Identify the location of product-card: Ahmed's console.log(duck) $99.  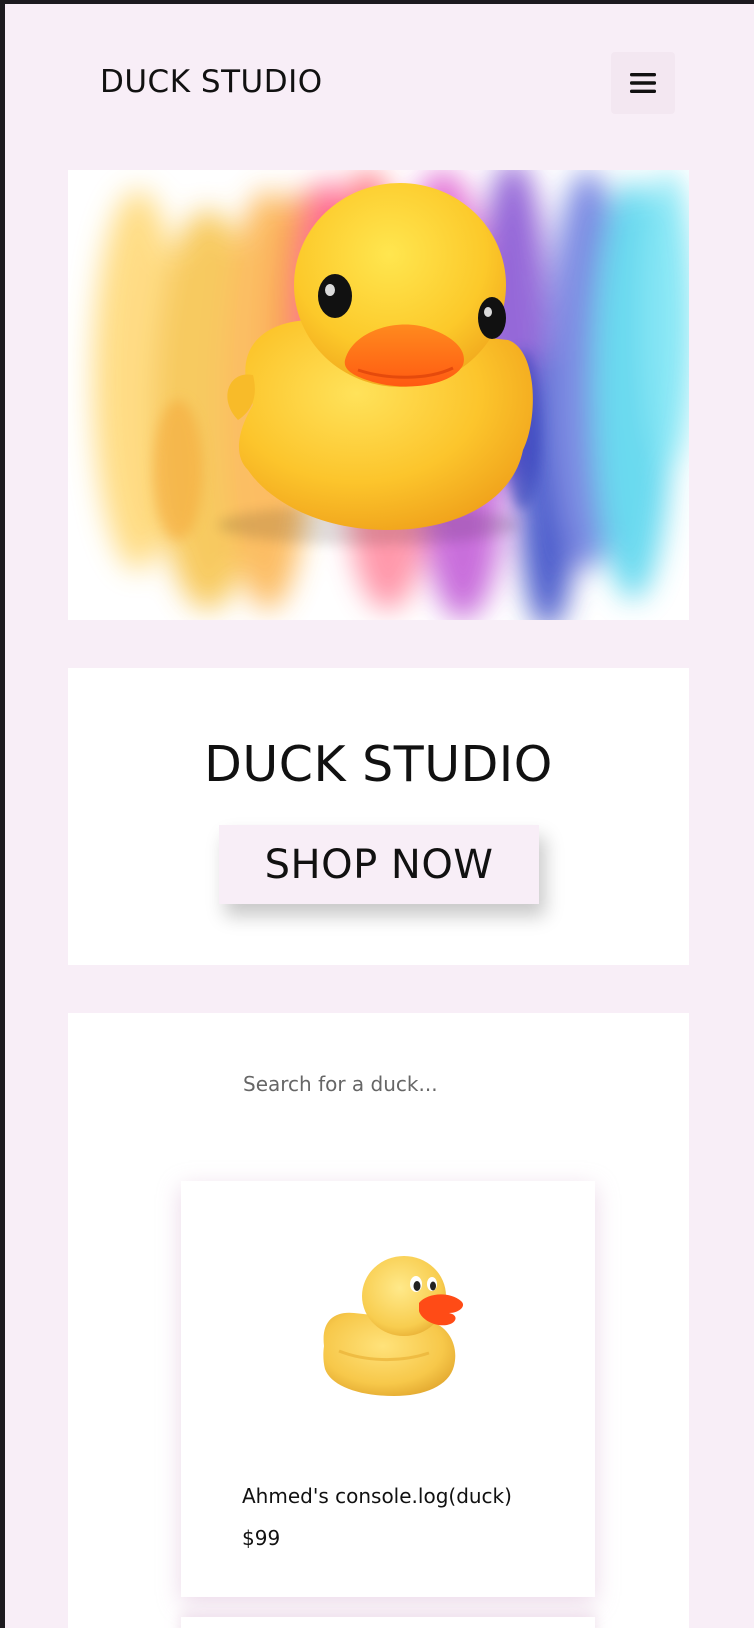
(388, 1389).